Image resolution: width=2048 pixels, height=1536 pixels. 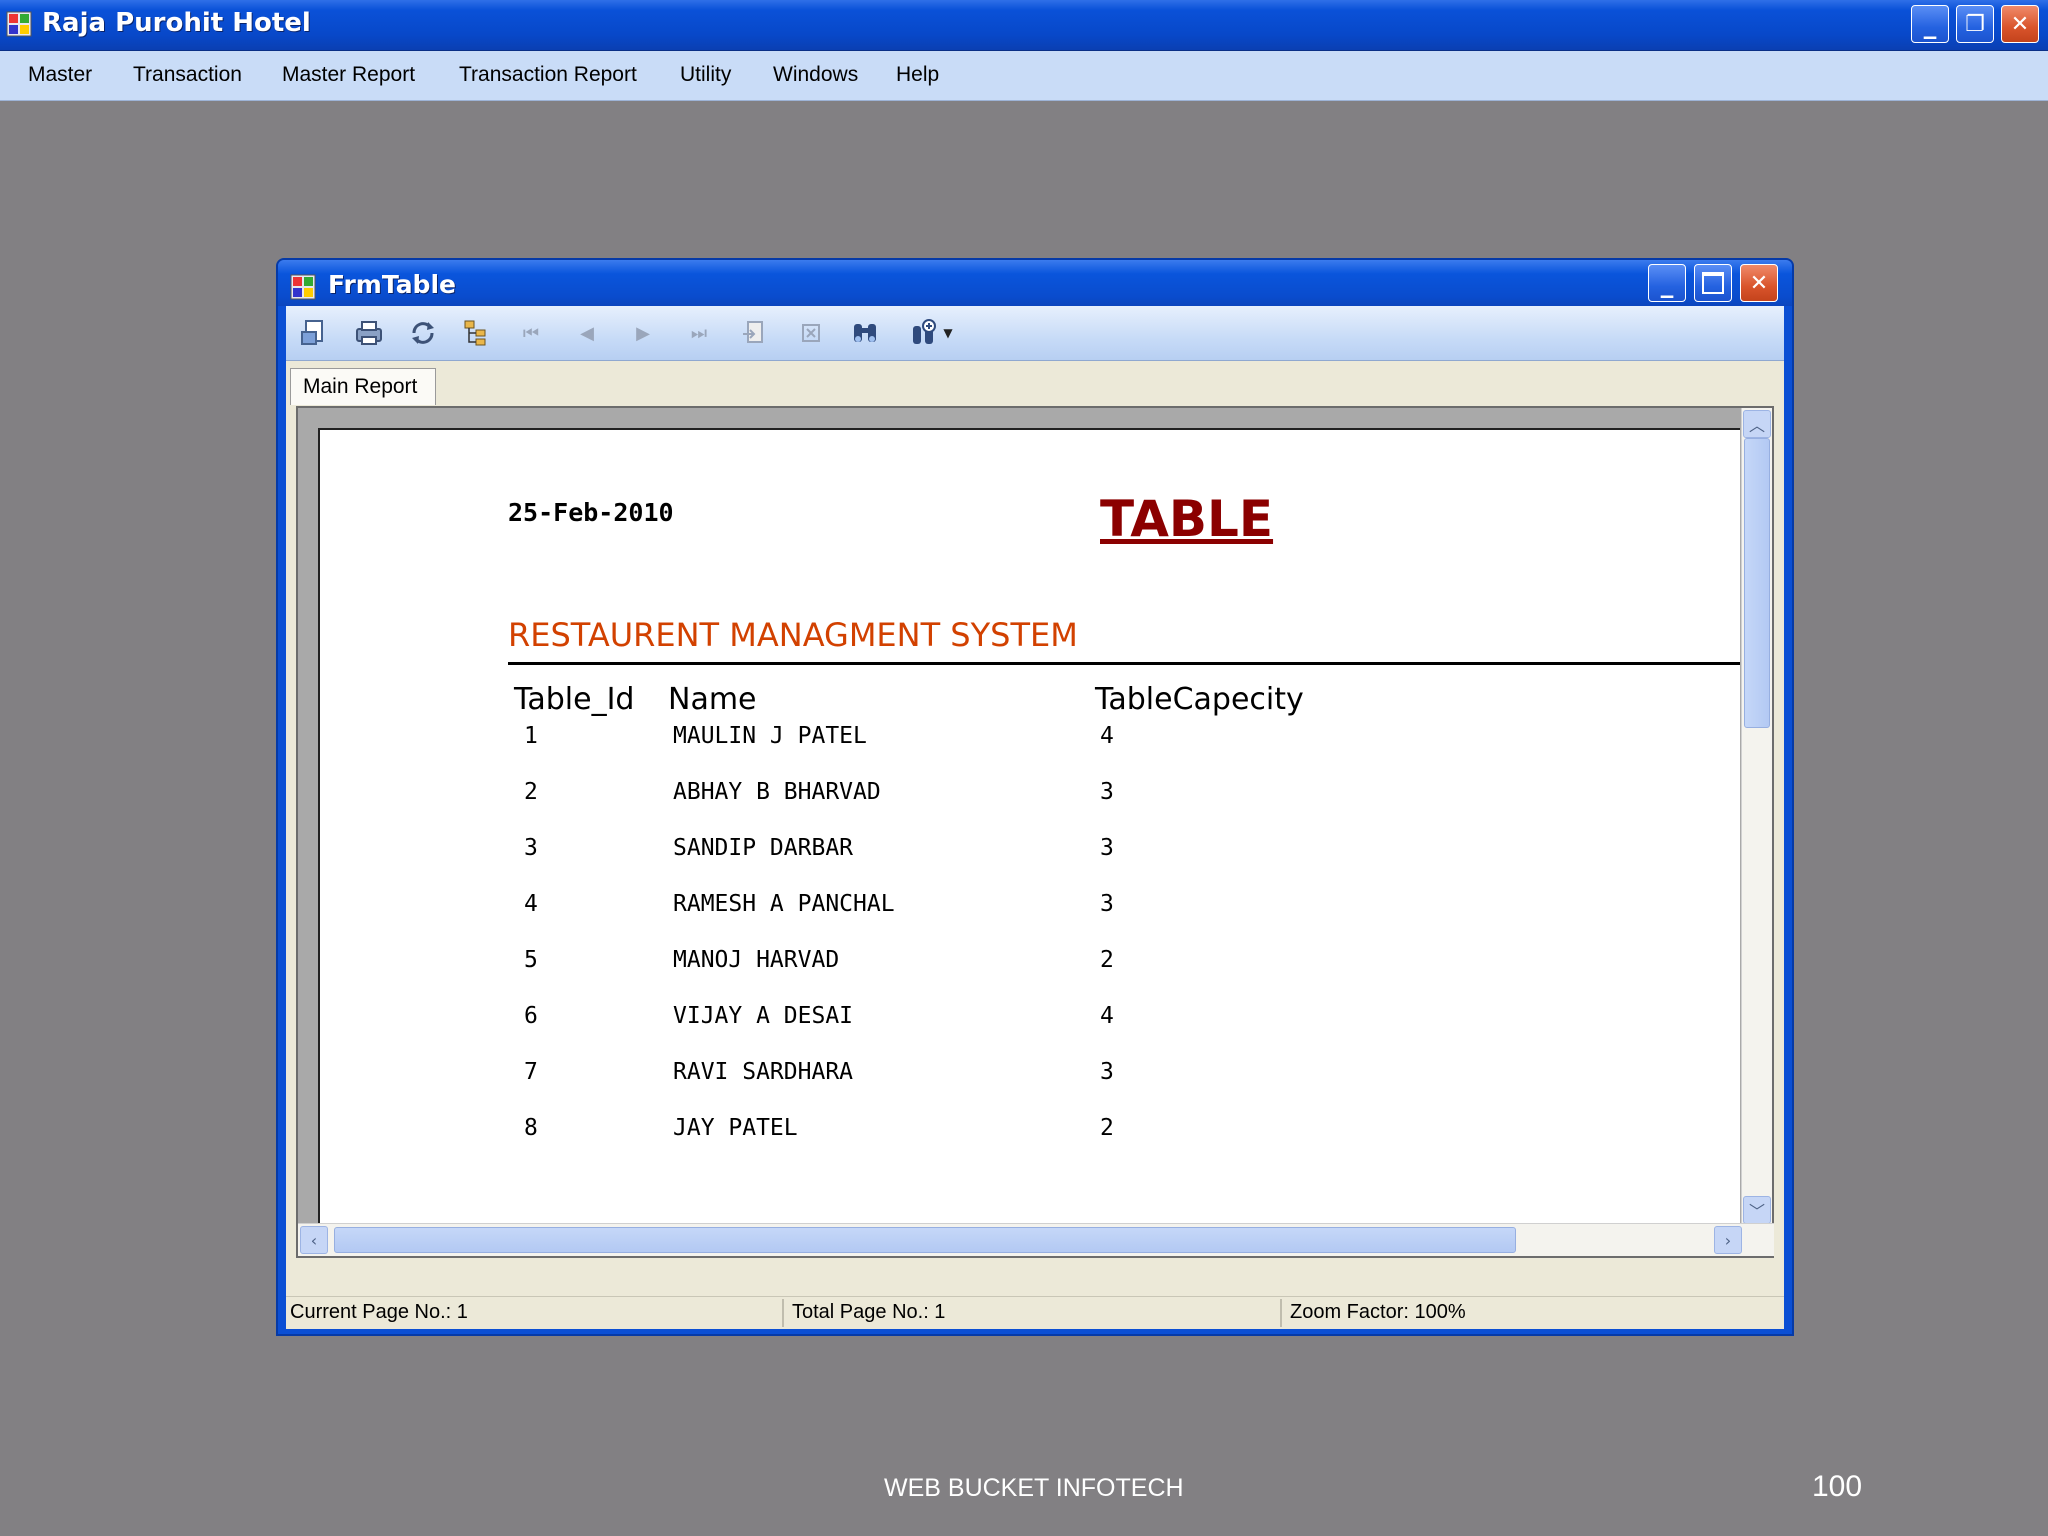 I want to click on scroll-down-button: ﹀, so click(x=1757, y=1210).